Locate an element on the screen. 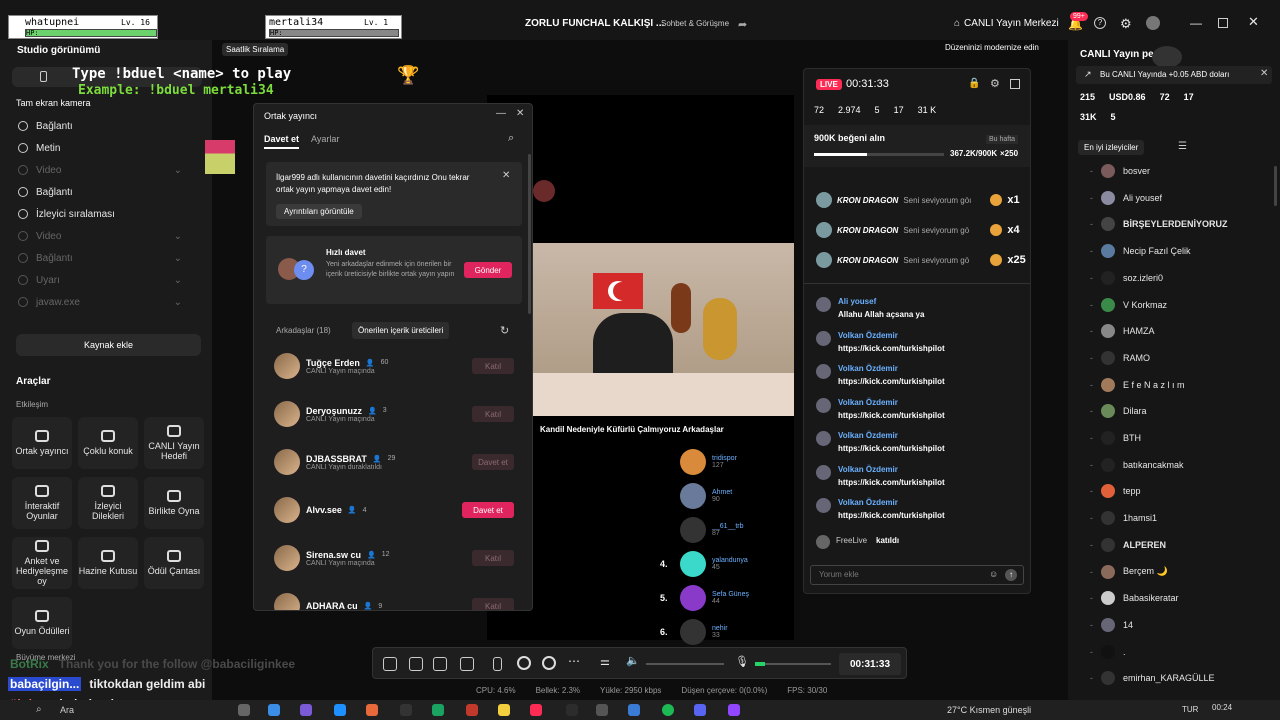 Image resolution: width=1280 pixels, height=720 pixels. viewer-row: - emirhan_KARAGÜLLE is located at coordinates (1180, 678).